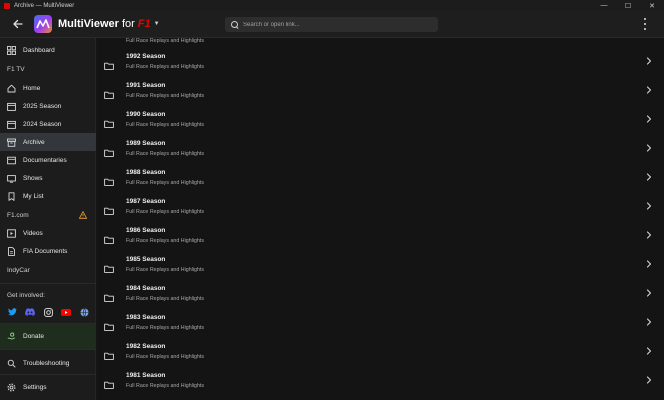 Image resolution: width=664 pixels, height=400 pixels. I want to click on sidebar-item-my-list: My List, so click(48, 196).